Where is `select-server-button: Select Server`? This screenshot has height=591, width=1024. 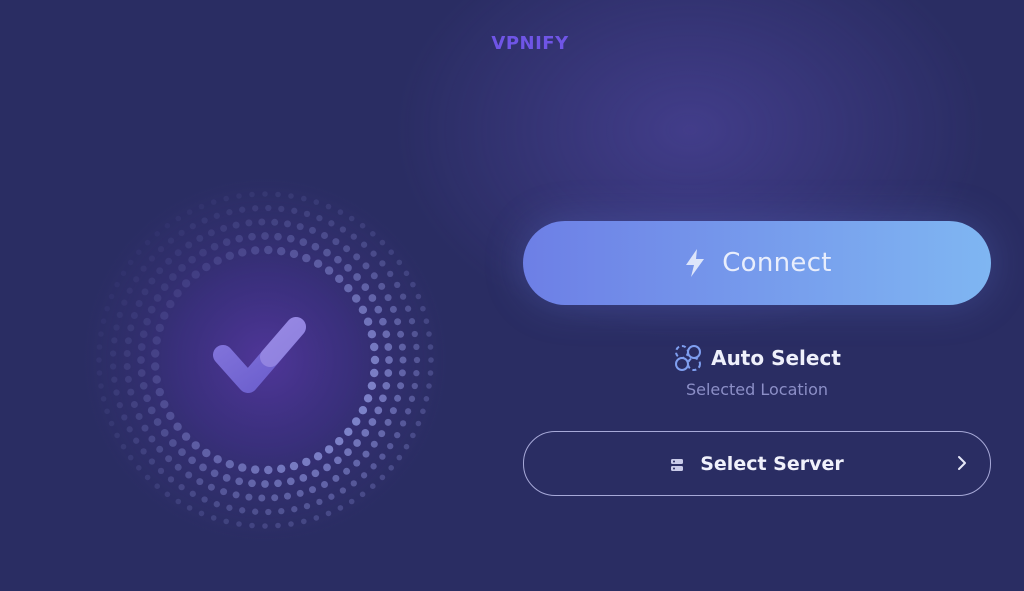 select-server-button: Select Server is located at coordinates (757, 463).